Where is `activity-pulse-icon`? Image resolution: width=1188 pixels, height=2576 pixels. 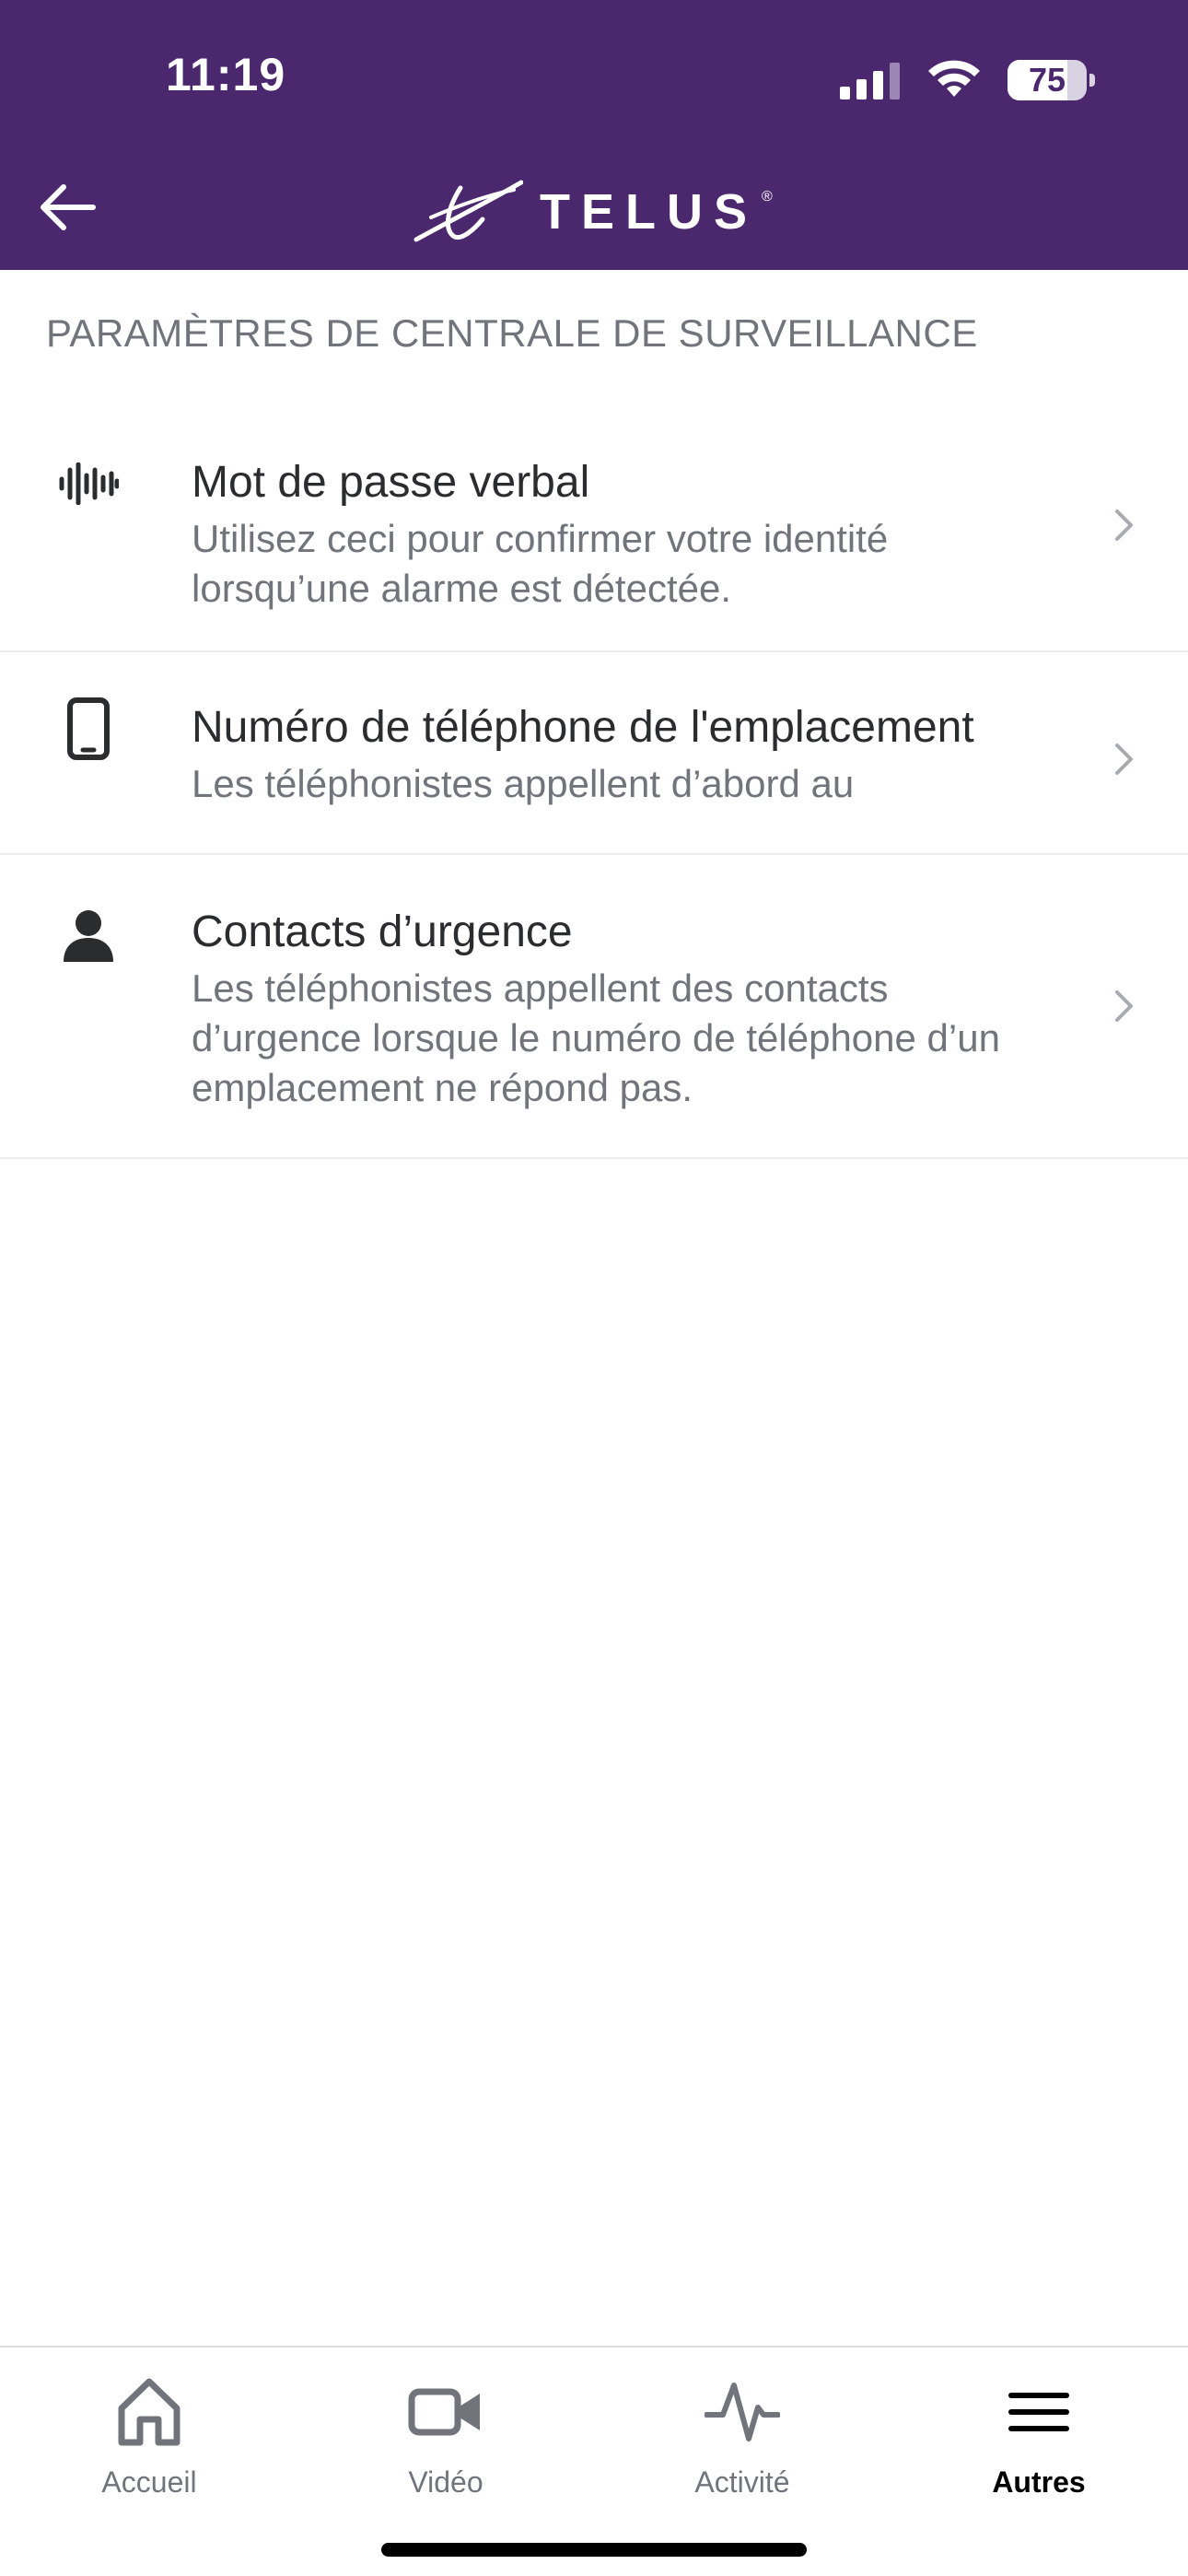
activity-pulse-icon is located at coordinates (742, 2412).